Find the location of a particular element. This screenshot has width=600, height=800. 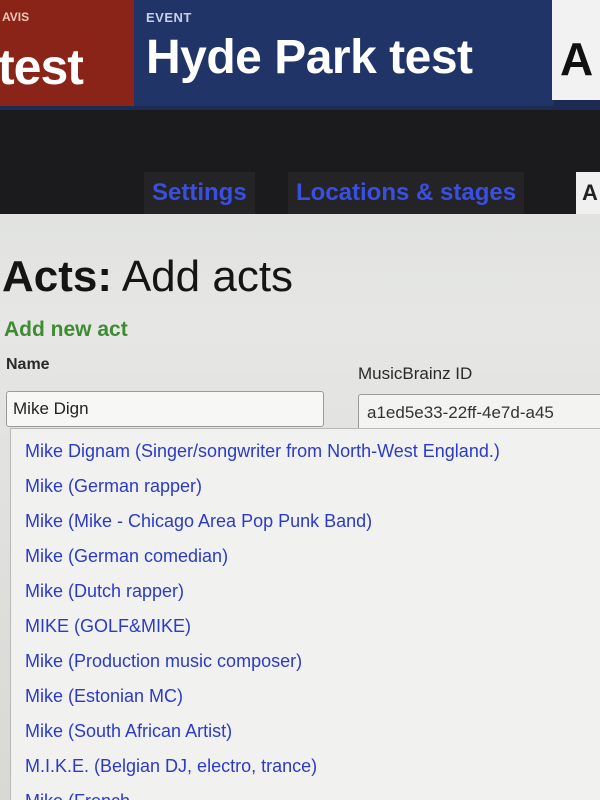

tab-settings: Settings is located at coordinates (199, 193).